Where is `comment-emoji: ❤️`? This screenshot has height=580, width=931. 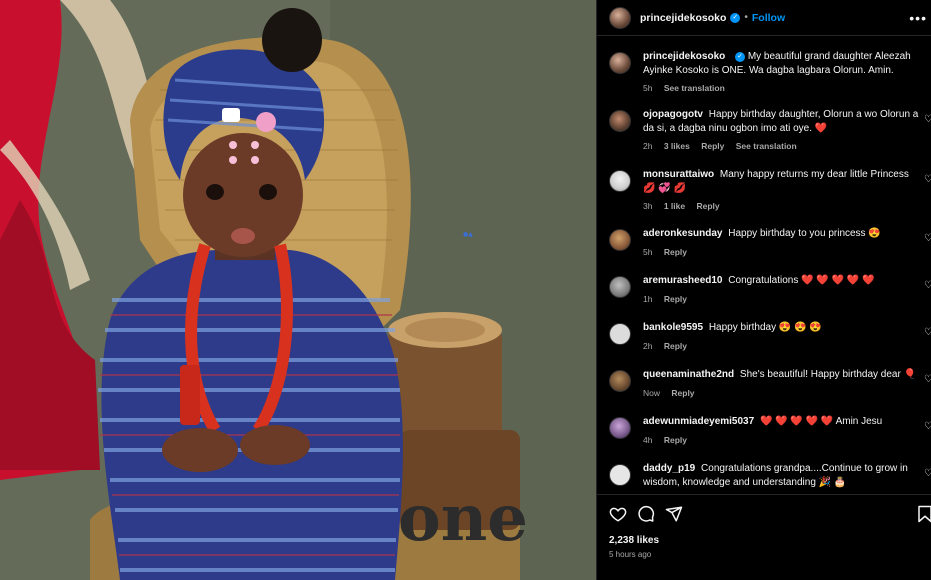
comment-emoji: ❤️ is located at coordinates (821, 128).